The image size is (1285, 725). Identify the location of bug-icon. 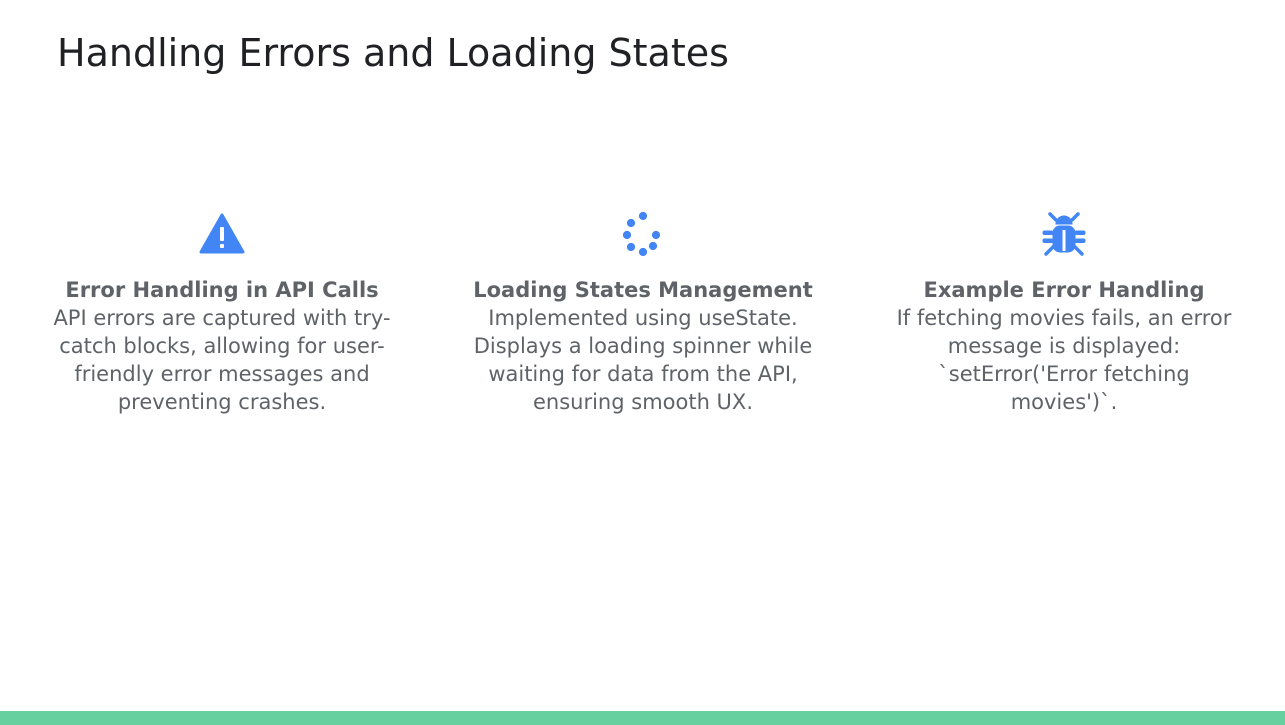
(1064, 234).